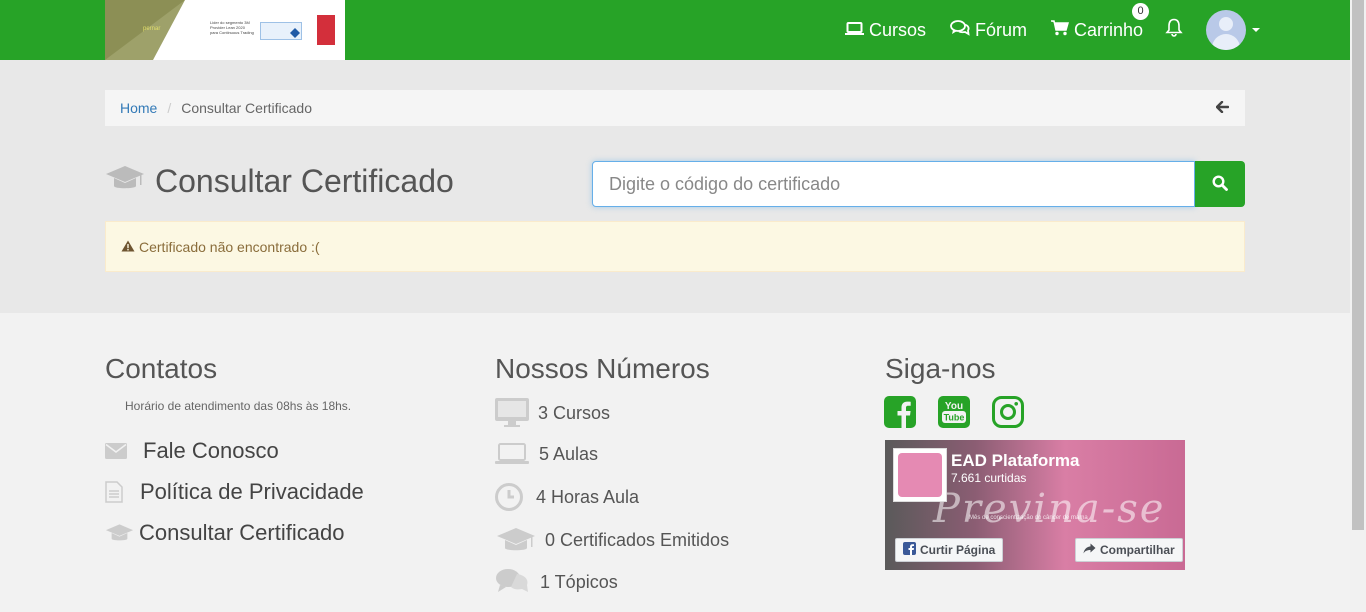 The height and width of the screenshot is (612, 1366). I want to click on share-icon, so click(1089, 550).